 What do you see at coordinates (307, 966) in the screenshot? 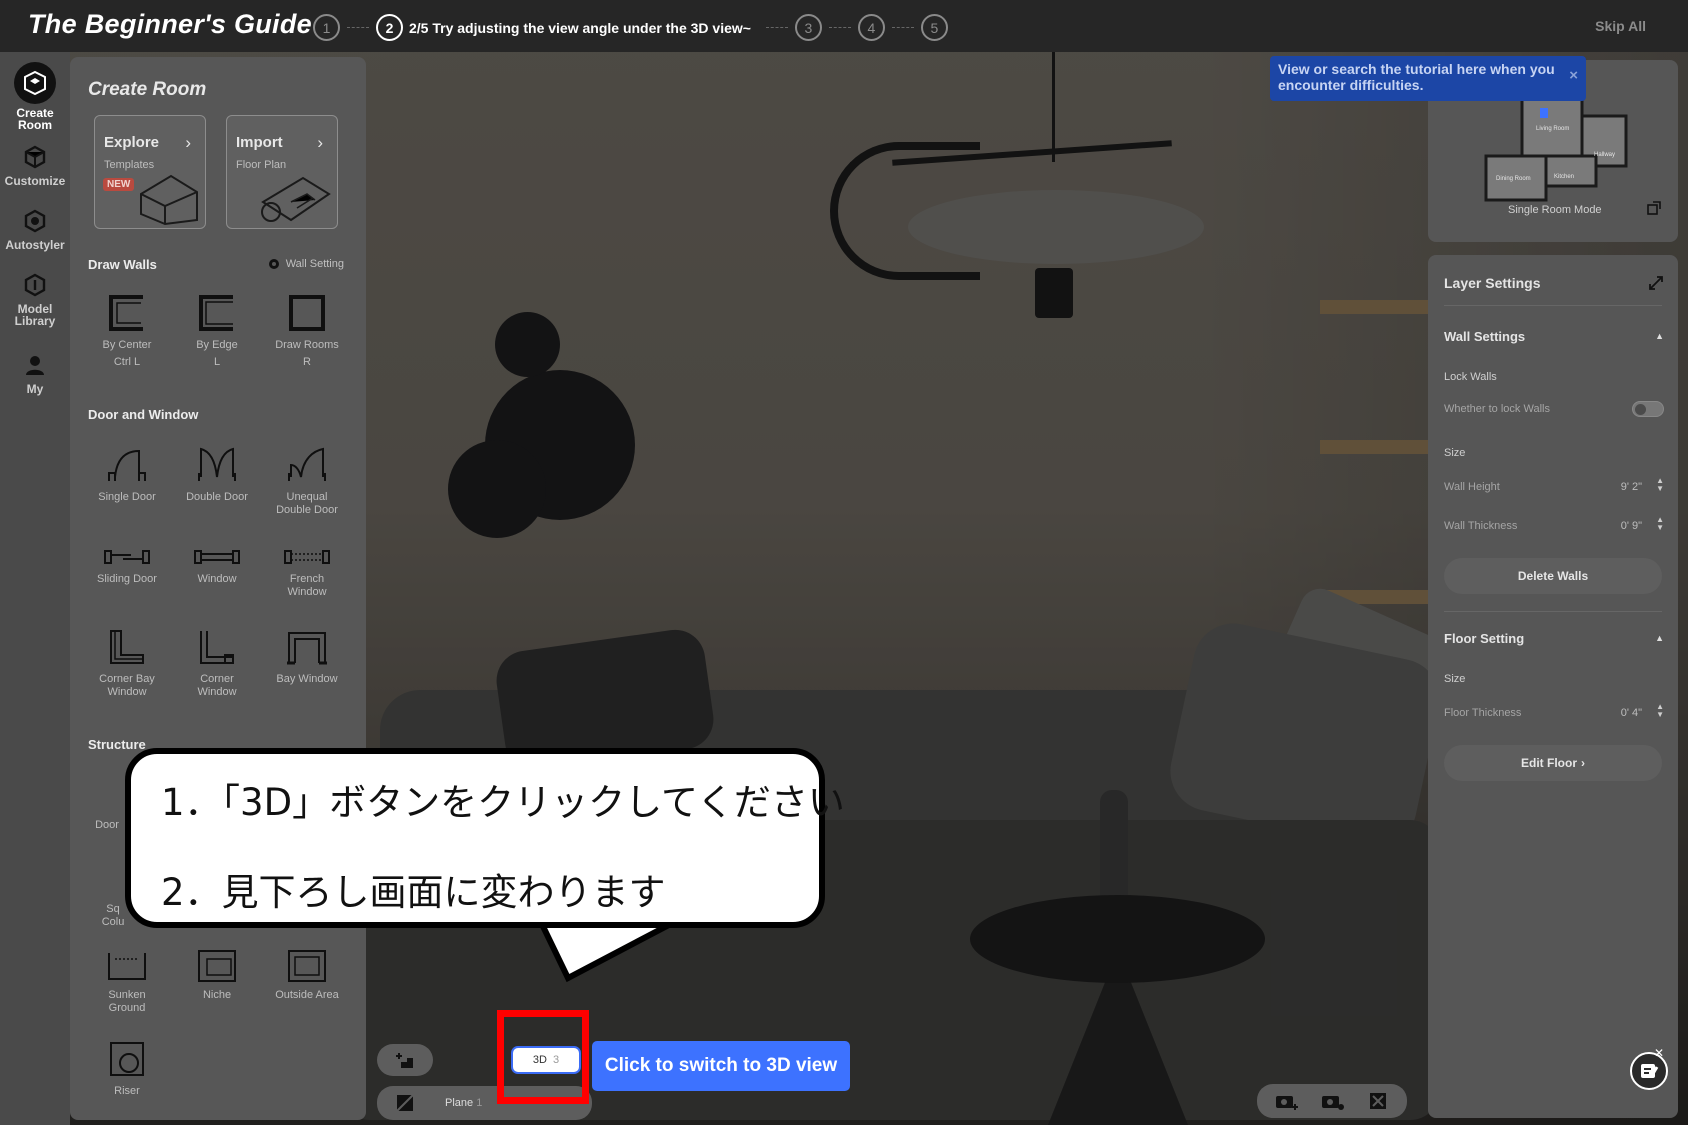
I see `outside-area-icon` at bounding box center [307, 966].